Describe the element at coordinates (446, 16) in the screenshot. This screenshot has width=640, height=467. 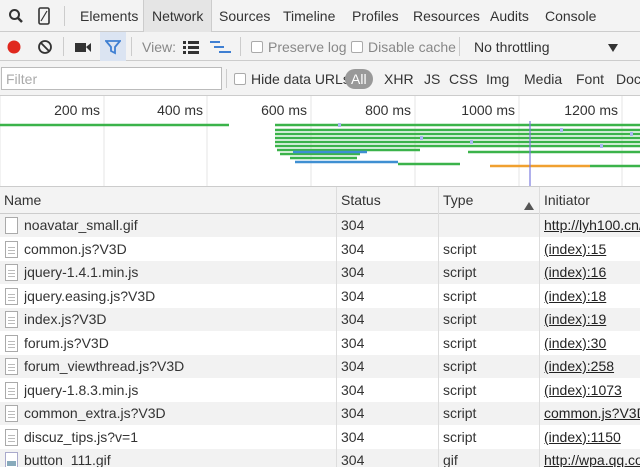
I see `tab-resources: Resources` at that location.